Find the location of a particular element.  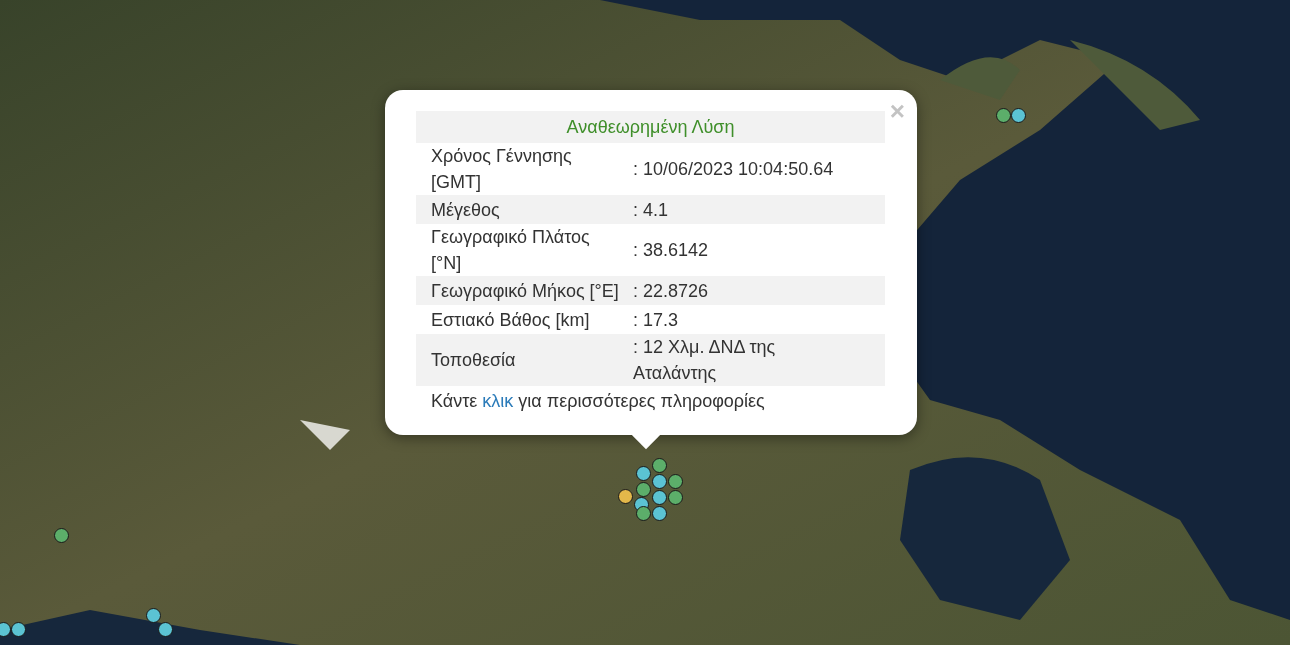

field-value: : 12 Χλμ. ΔΝΔ της Αταλάντης is located at coordinates (705, 360).